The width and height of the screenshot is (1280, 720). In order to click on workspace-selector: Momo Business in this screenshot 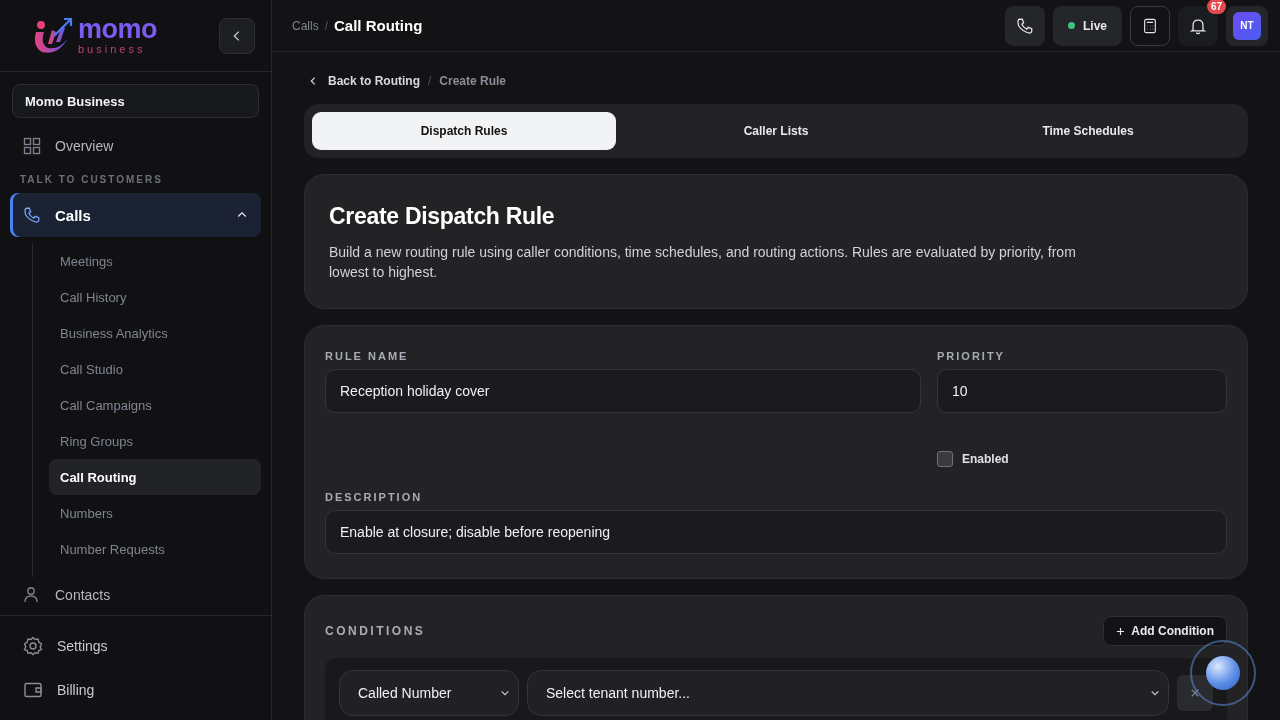, I will do `click(135, 101)`.